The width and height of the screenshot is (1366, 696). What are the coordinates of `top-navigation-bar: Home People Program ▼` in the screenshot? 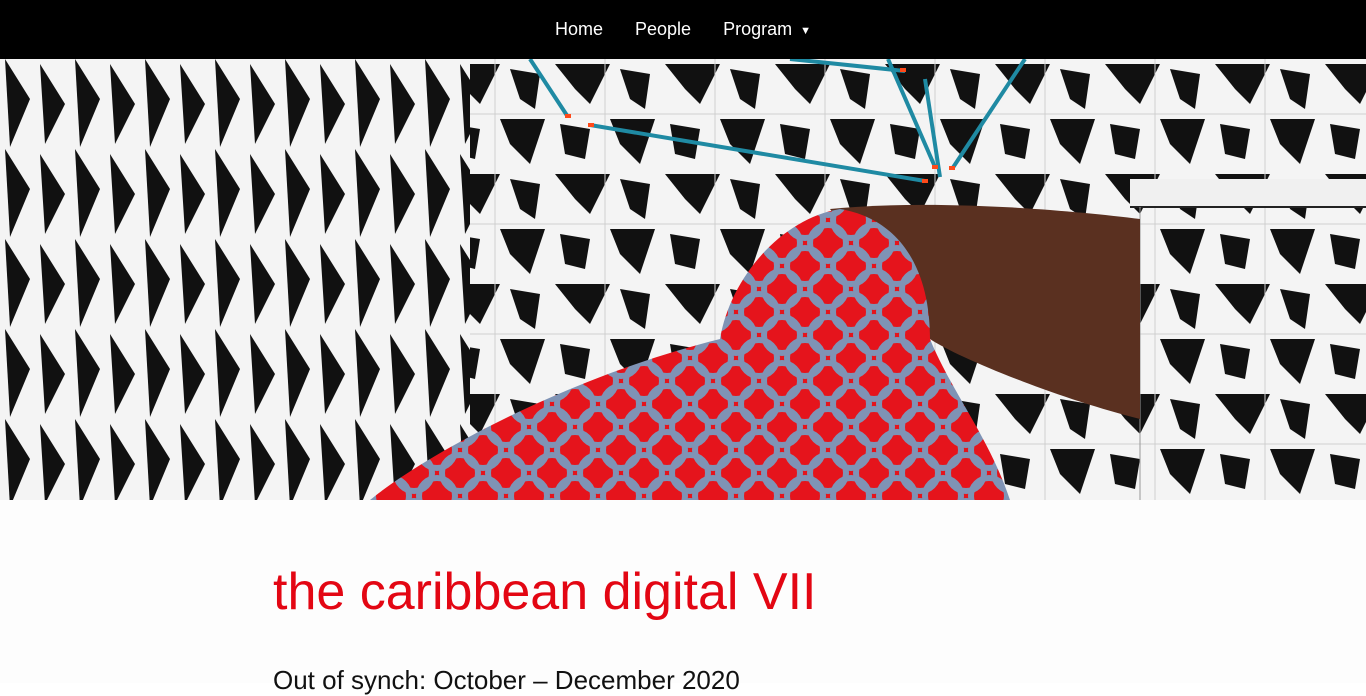 It's located at (683, 29).